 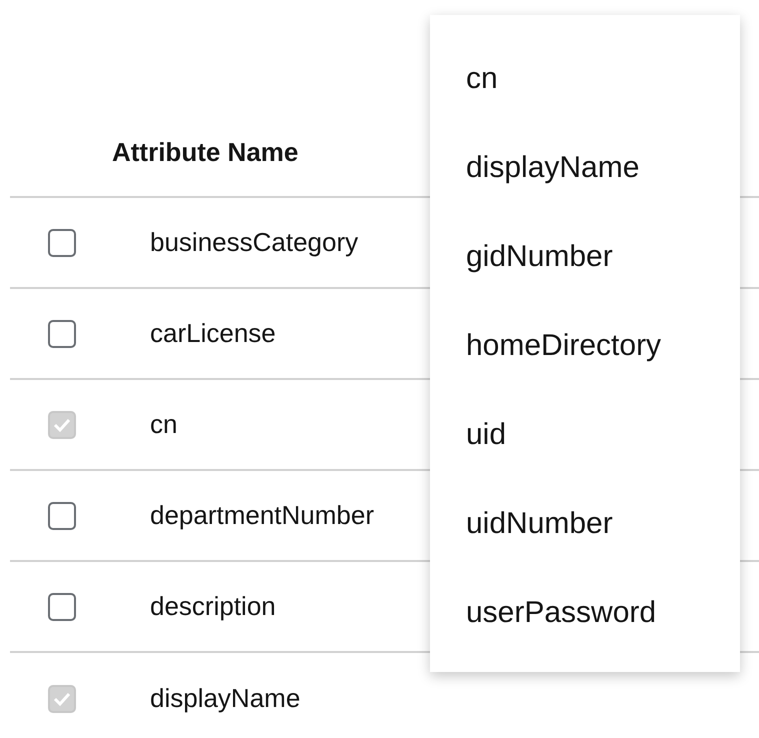 I want to click on menu-item: uidNumber, so click(x=585, y=523).